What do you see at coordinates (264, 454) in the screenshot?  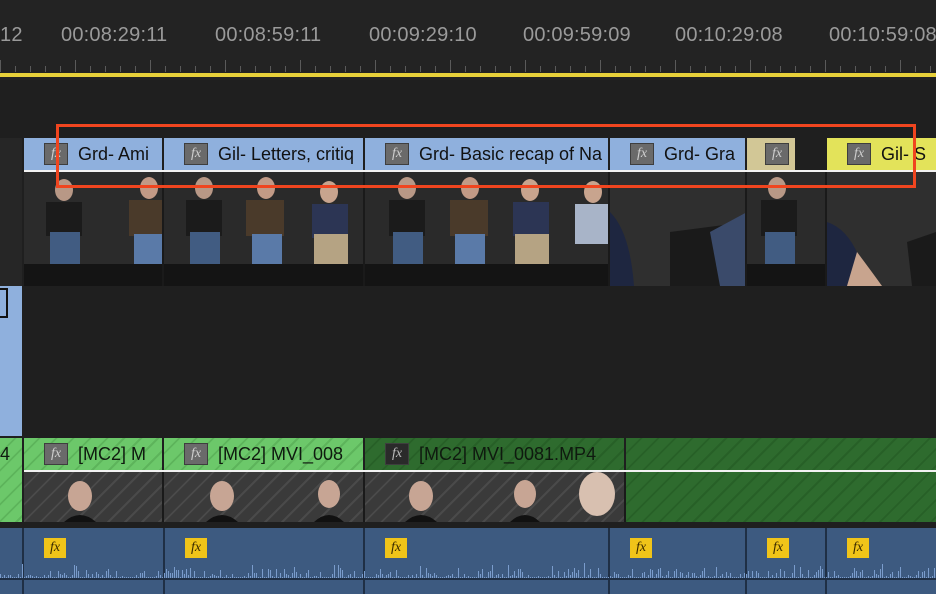 I see `multicam-clip-mc2-mvi-008: fx [MC2] MVI_008` at bounding box center [264, 454].